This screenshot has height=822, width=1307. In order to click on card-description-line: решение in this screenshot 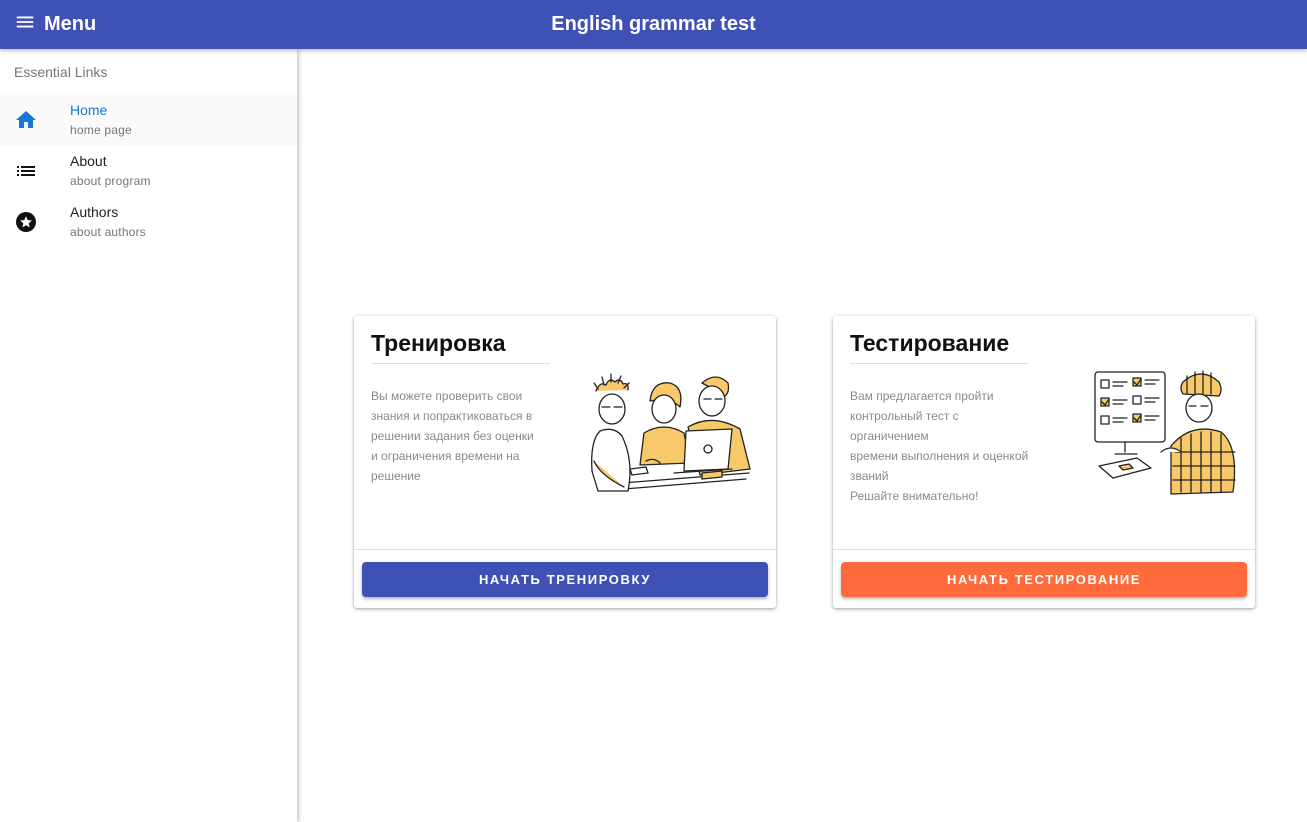, I will do `click(396, 476)`.